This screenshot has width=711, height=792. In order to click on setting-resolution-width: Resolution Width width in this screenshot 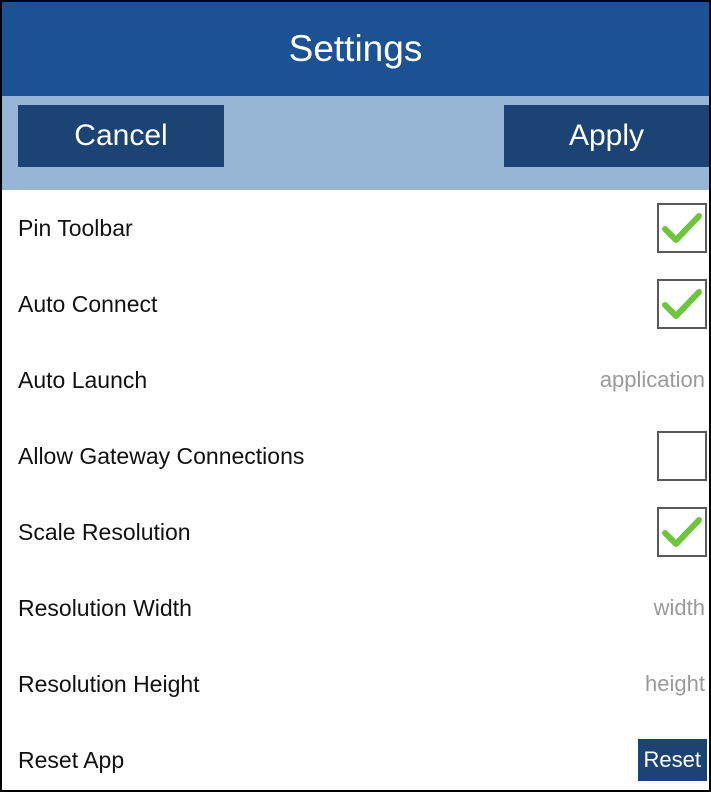, I will do `click(355, 608)`.